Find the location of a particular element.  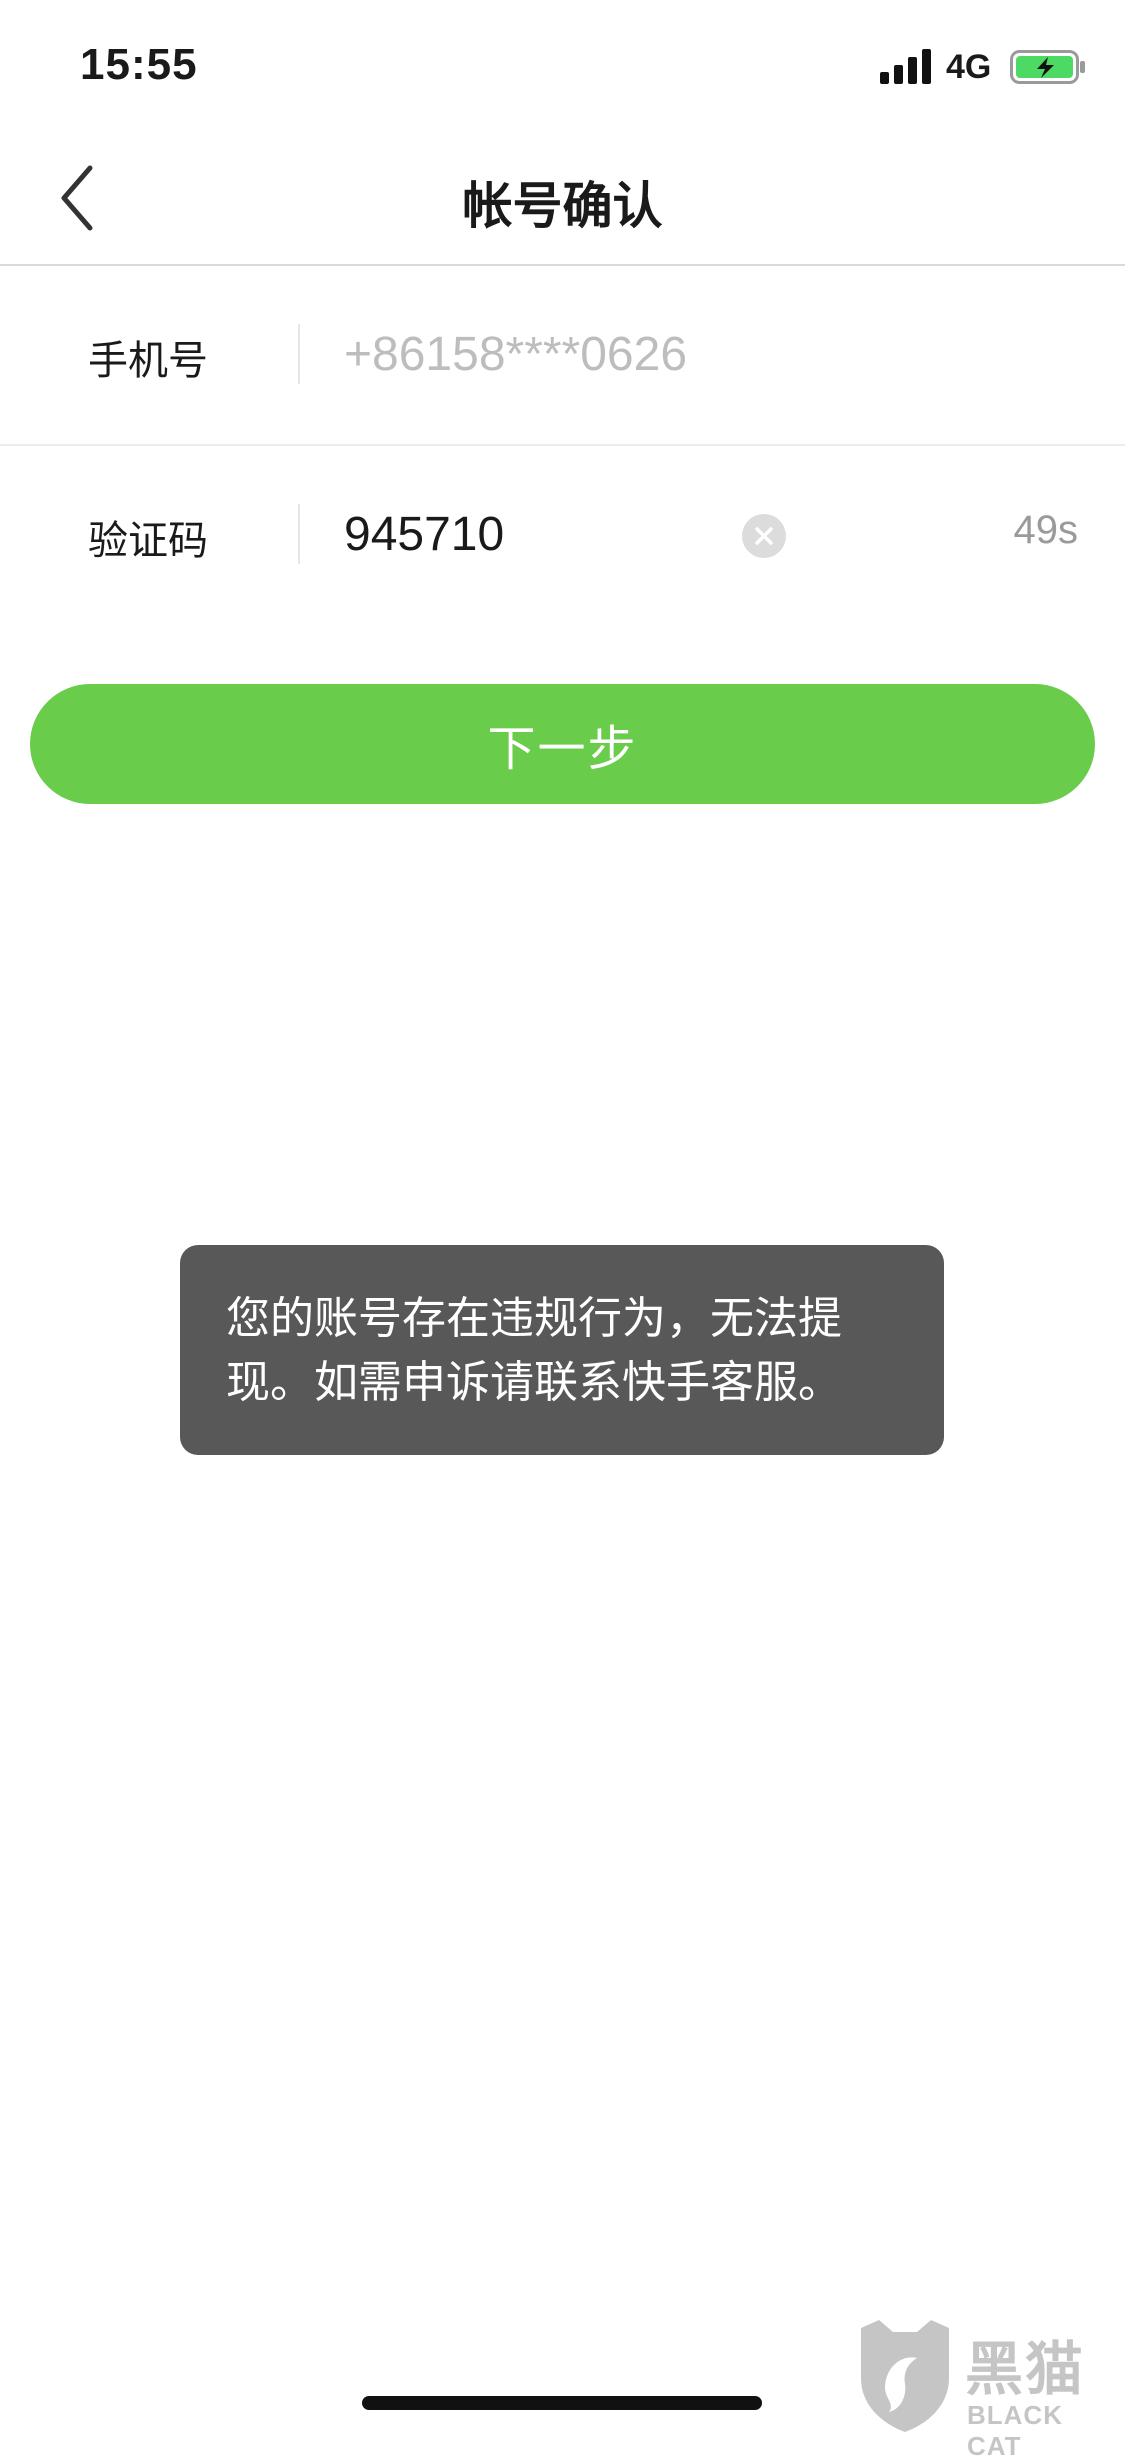

clear-circle-icon is located at coordinates (764, 536).